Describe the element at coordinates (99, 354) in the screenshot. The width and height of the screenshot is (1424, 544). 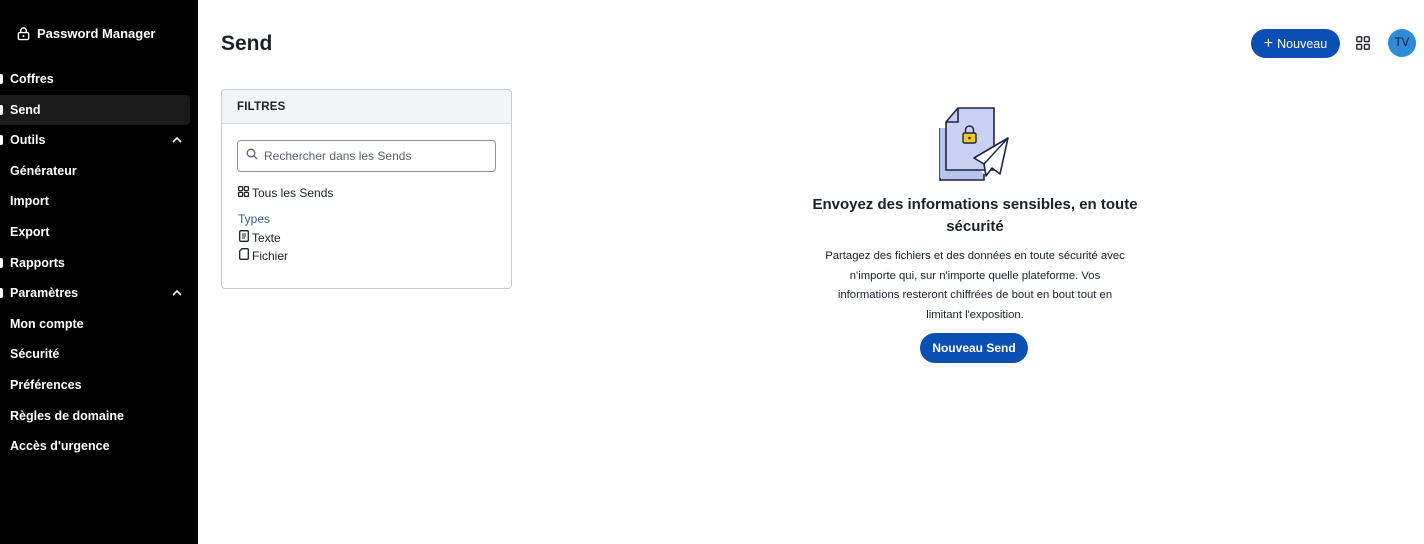
I see `sidebar-item-securite: Sécurité` at that location.